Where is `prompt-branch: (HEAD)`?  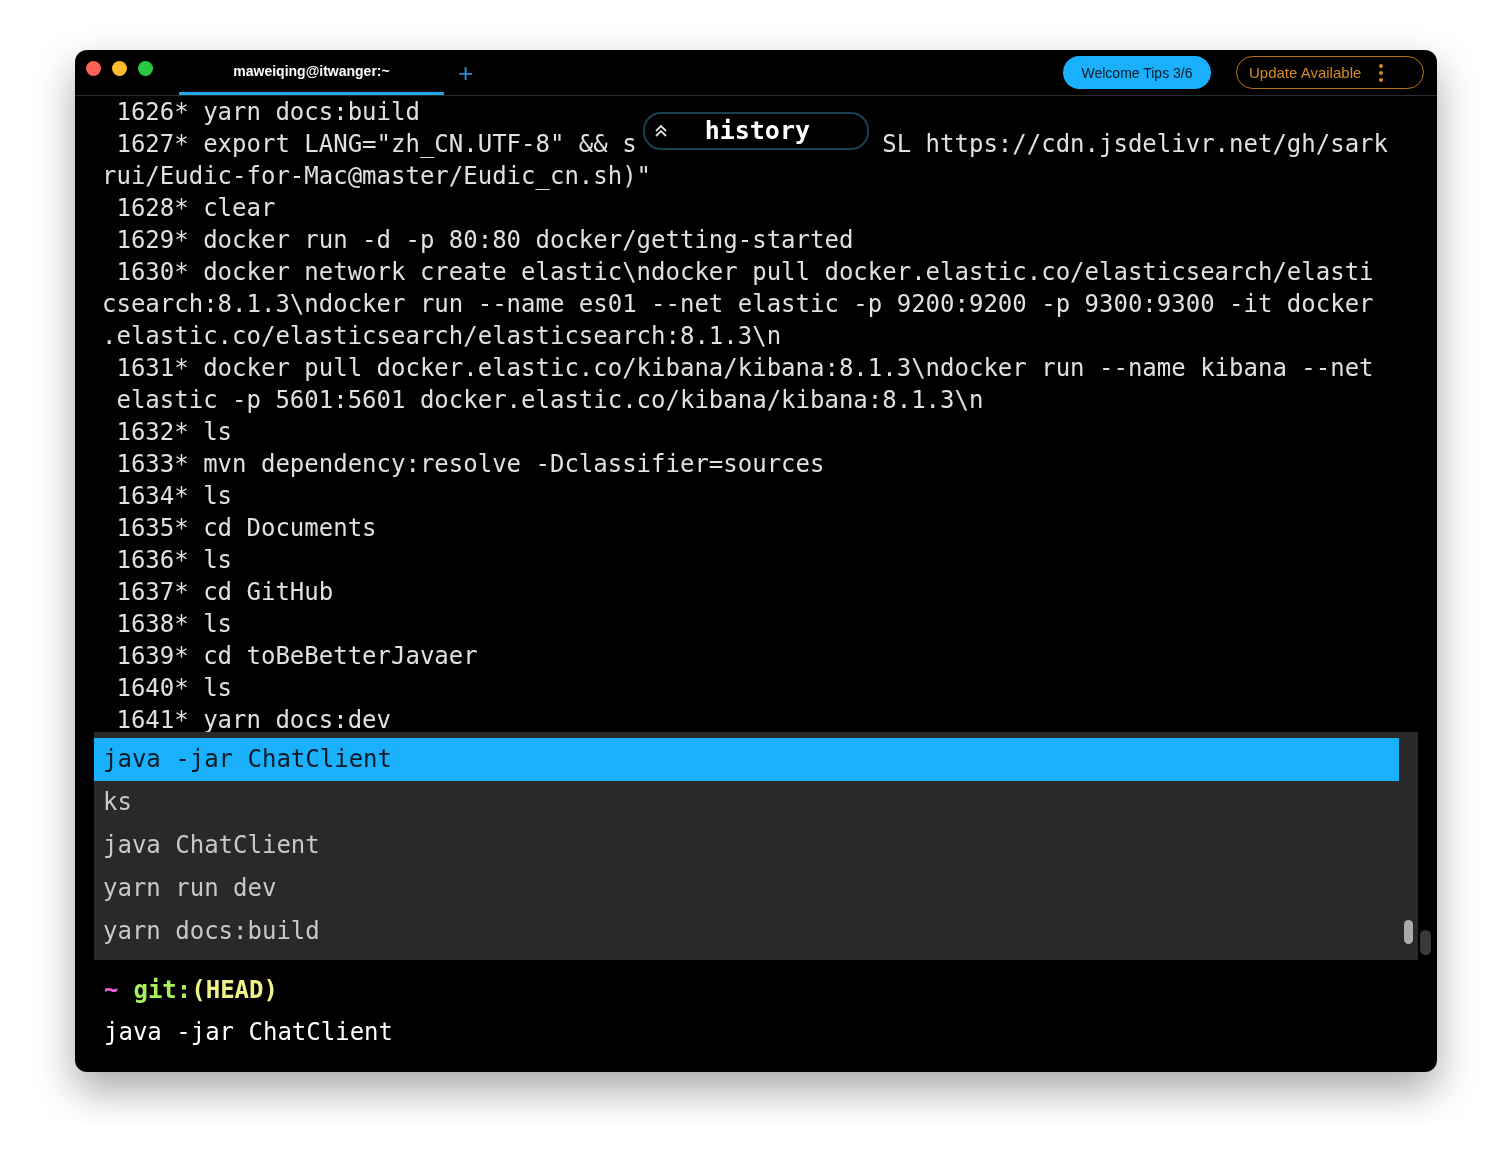
prompt-branch: (HEAD) is located at coordinates (234, 990).